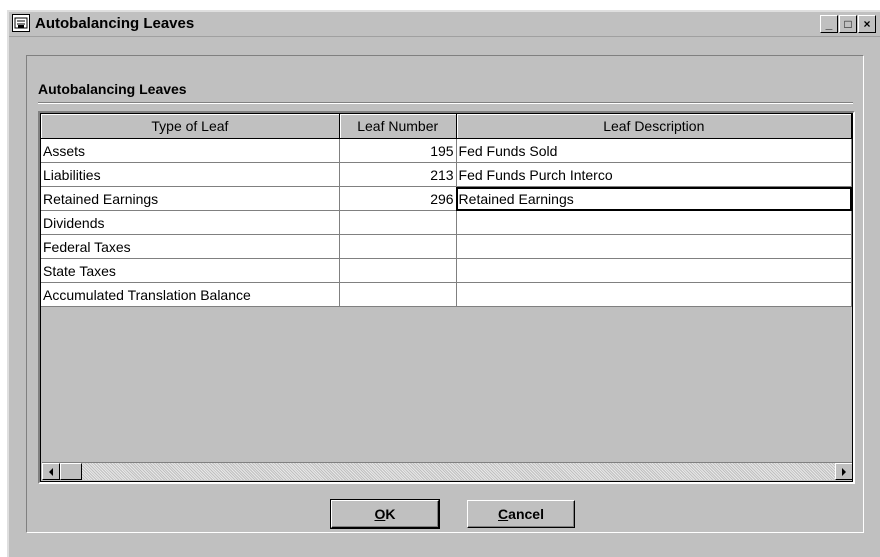 The height and width of the screenshot is (557, 880). I want to click on cell-type: Accumulated Translation Balance, so click(190, 294).